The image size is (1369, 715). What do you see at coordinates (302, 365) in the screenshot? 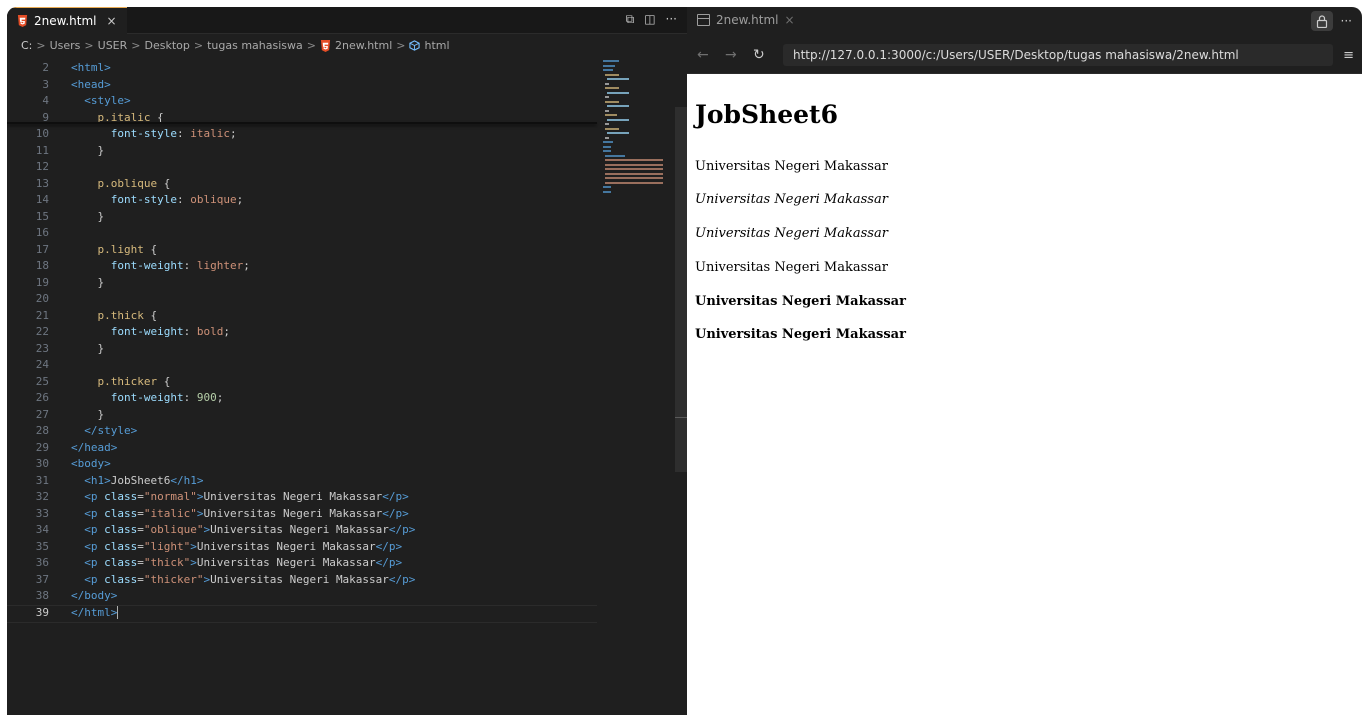
I see `code-line: 24` at bounding box center [302, 365].